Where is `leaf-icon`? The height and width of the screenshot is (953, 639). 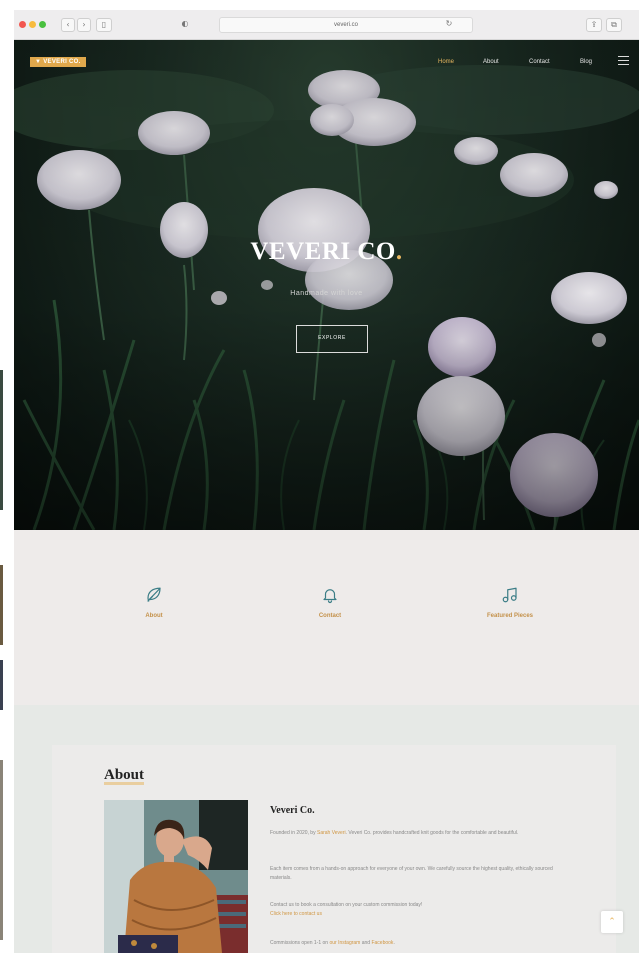
leaf-icon is located at coordinates (154, 594).